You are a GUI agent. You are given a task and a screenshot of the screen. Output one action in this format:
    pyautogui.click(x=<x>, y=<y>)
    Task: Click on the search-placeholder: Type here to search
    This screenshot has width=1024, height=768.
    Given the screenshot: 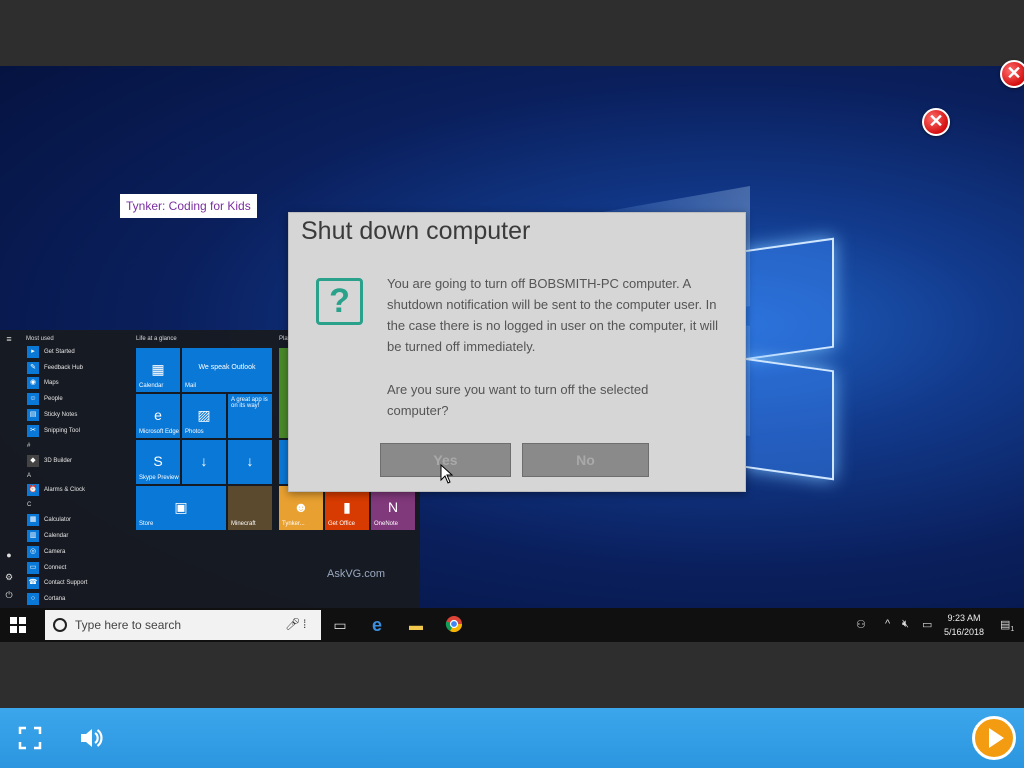 What is the action you would take?
    pyautogui.click(x=128, y=625)
    